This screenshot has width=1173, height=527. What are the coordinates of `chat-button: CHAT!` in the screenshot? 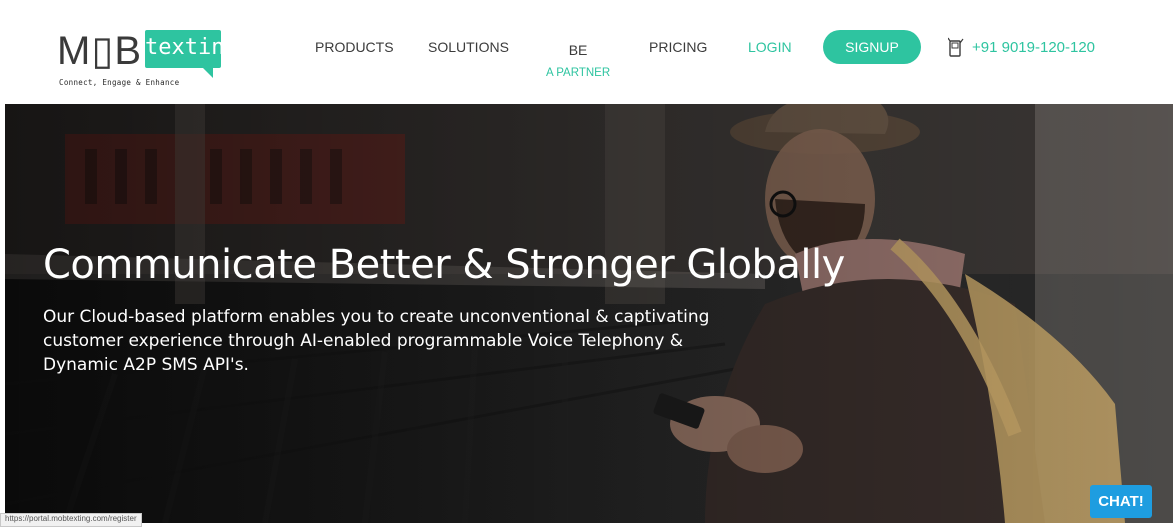 It's located at (1121, 501).